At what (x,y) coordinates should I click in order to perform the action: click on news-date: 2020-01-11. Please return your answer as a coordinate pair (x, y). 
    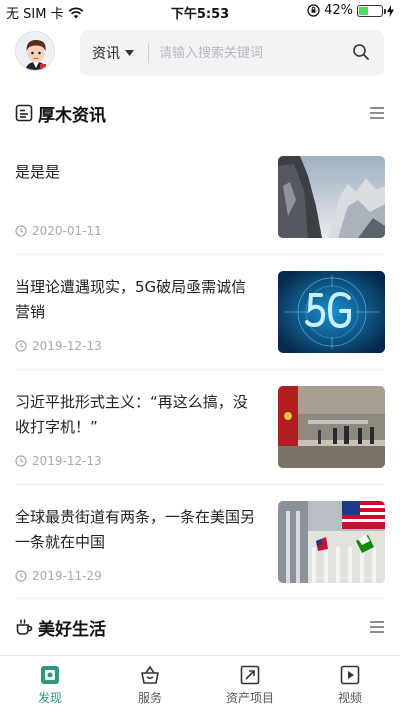
    Looking at the image, I should click on (67, 231).